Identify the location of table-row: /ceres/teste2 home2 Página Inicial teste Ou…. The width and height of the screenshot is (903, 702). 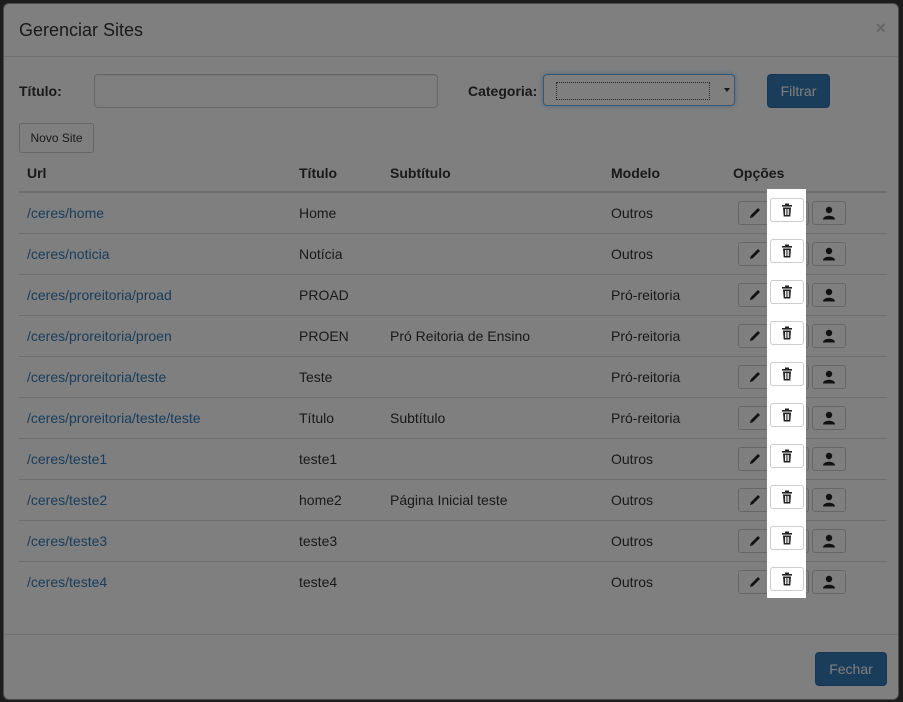
(453, 499).